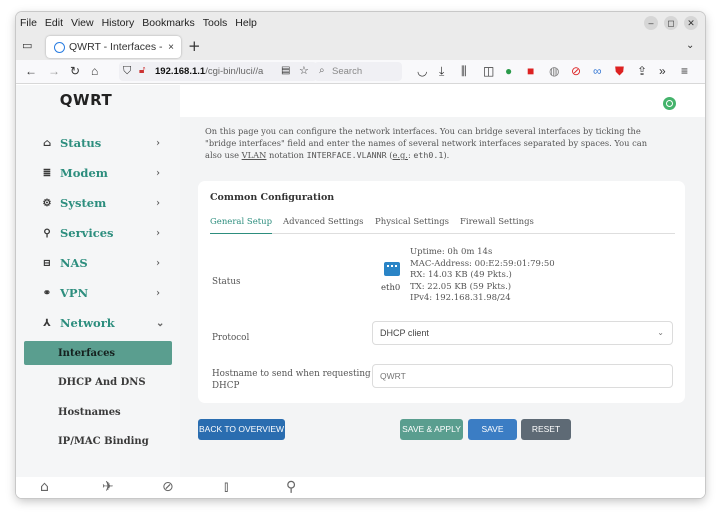 The height and width of the screenshot is (516, 720). Describe the element at coordinates (442, 101) in the screenshot. I see `top-strip` at that location.